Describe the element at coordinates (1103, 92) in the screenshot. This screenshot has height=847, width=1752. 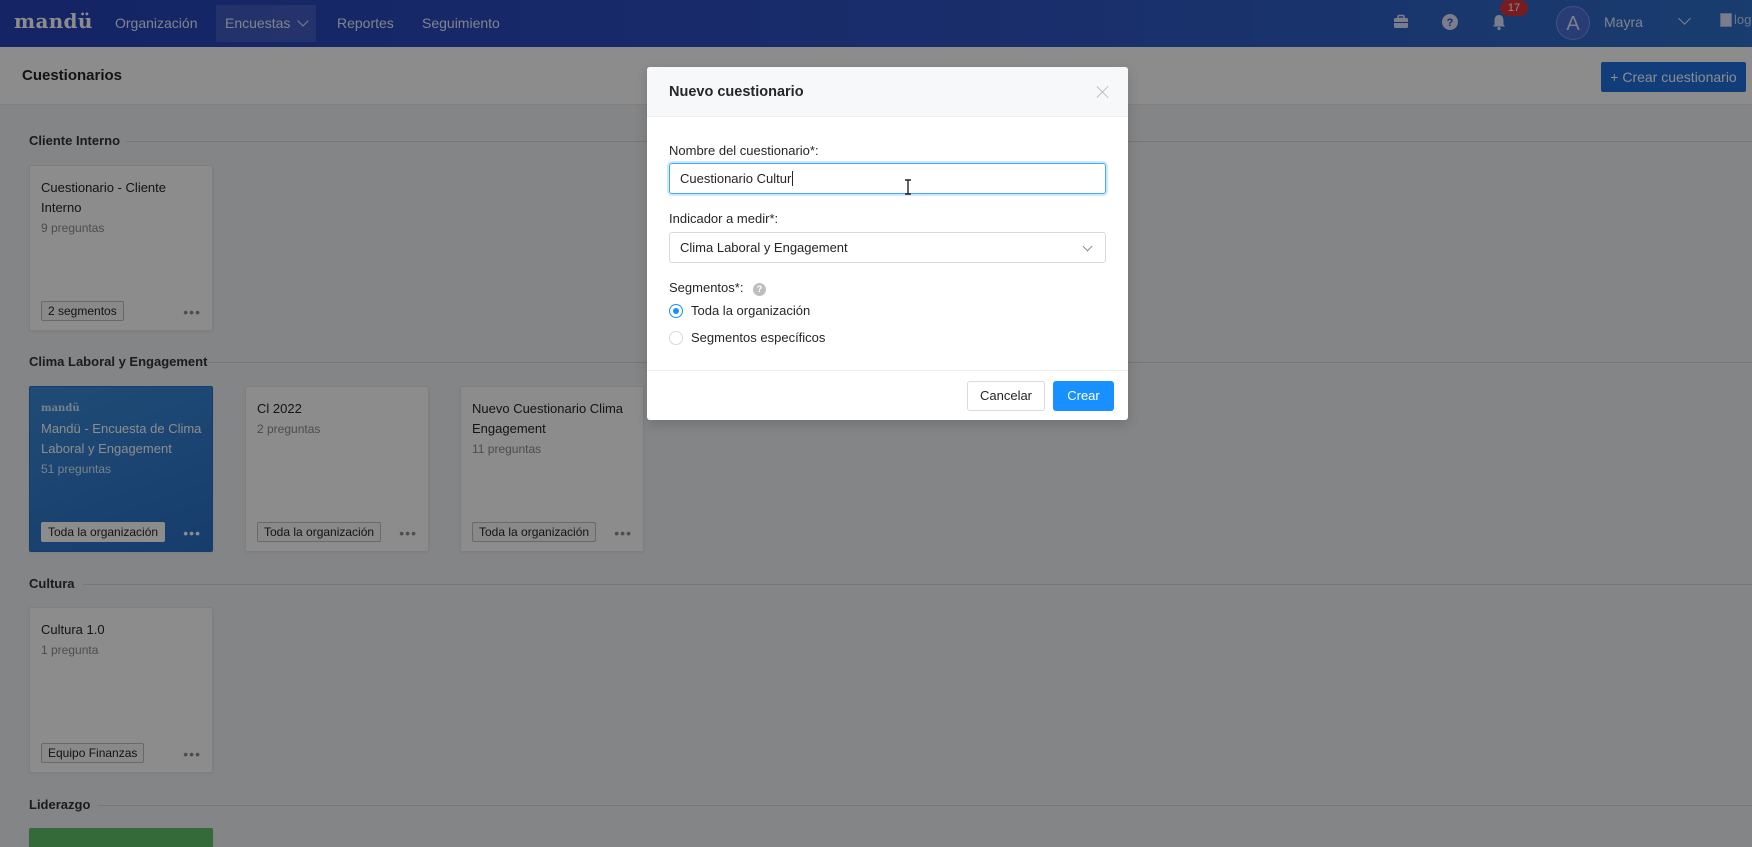
I see `close-icon` at that location.